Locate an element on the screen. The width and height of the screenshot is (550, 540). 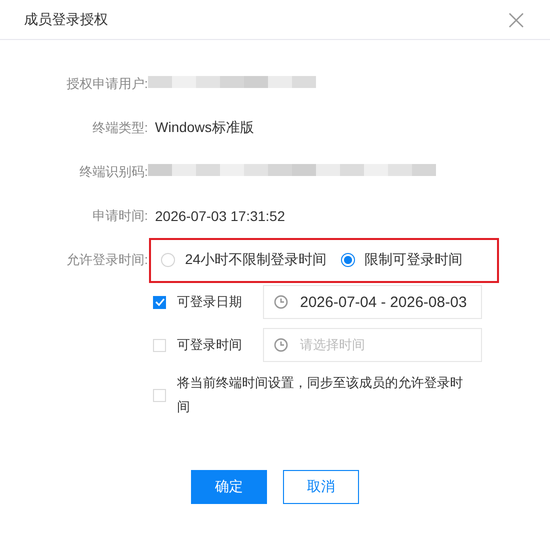
time-picker-field: 请选择时间 is located at coordinates (372, 345).